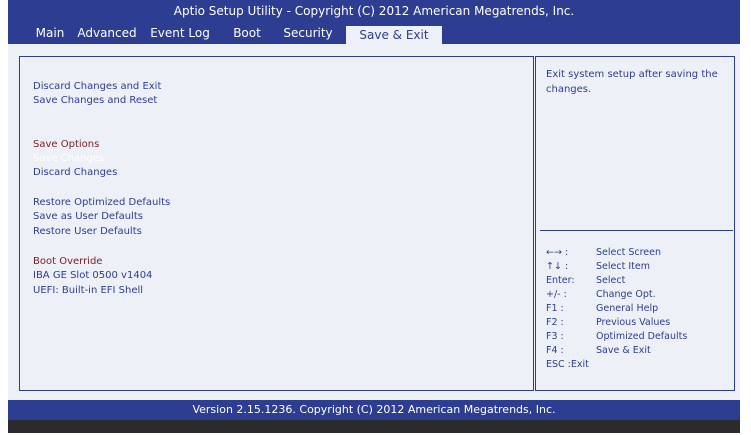 This screenshot has width=751, height=435. What do you see at coordinates (95, 100) in the screenshot?
I see `save-changes-reset-item: Save Changes and Reset` at bounding box center [95, 100].